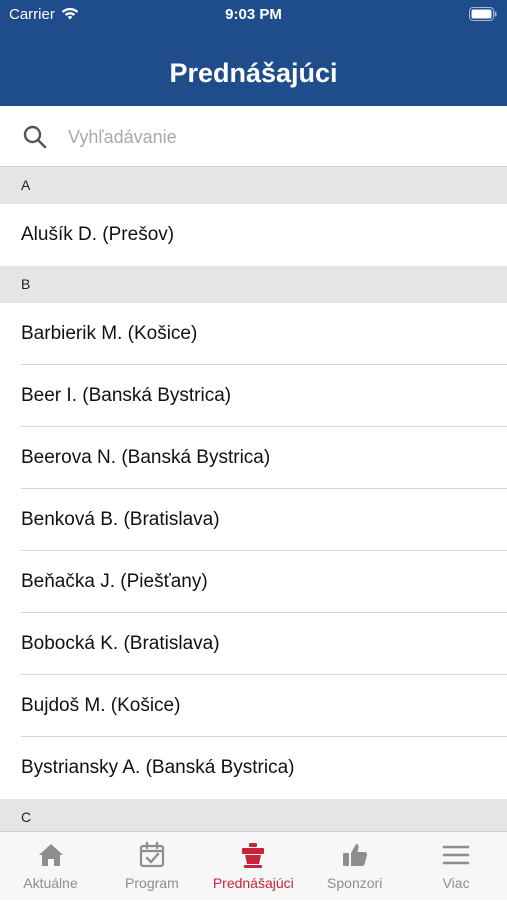 The height and width of the screenshot is (901, 507). Describe the element at coordinates (98, 234) in the screenshot. I see `speaker-name: Alušík D. (Prešov)` at that location.